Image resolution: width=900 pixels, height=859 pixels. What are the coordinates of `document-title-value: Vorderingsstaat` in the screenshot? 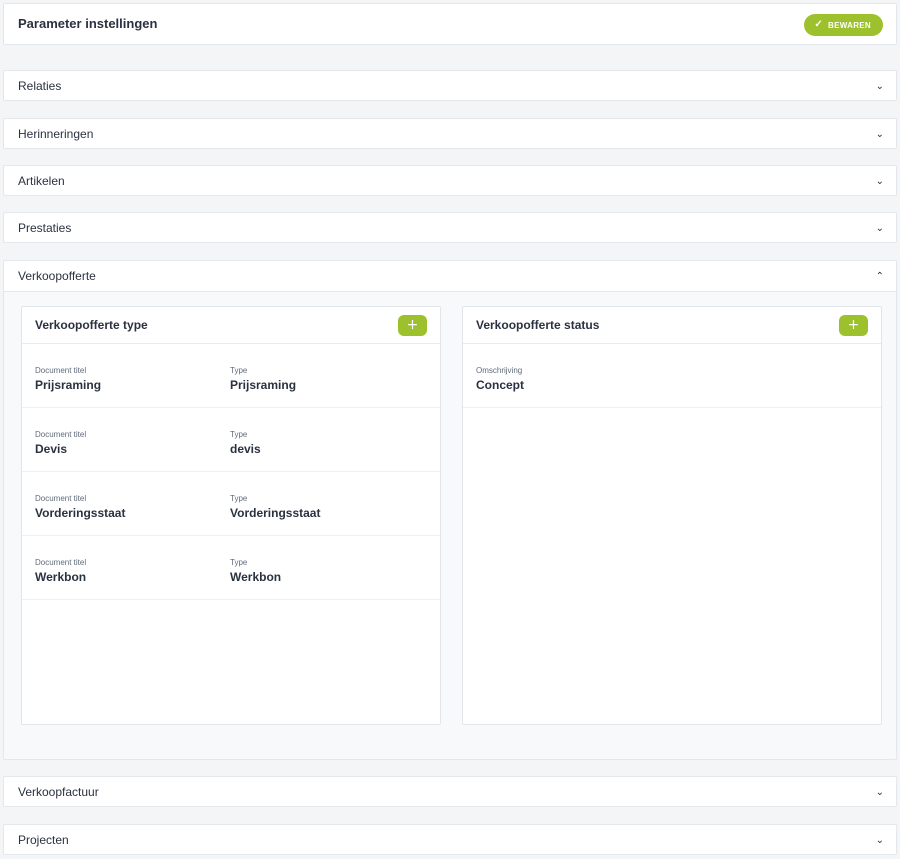 It's located at (80, 513).